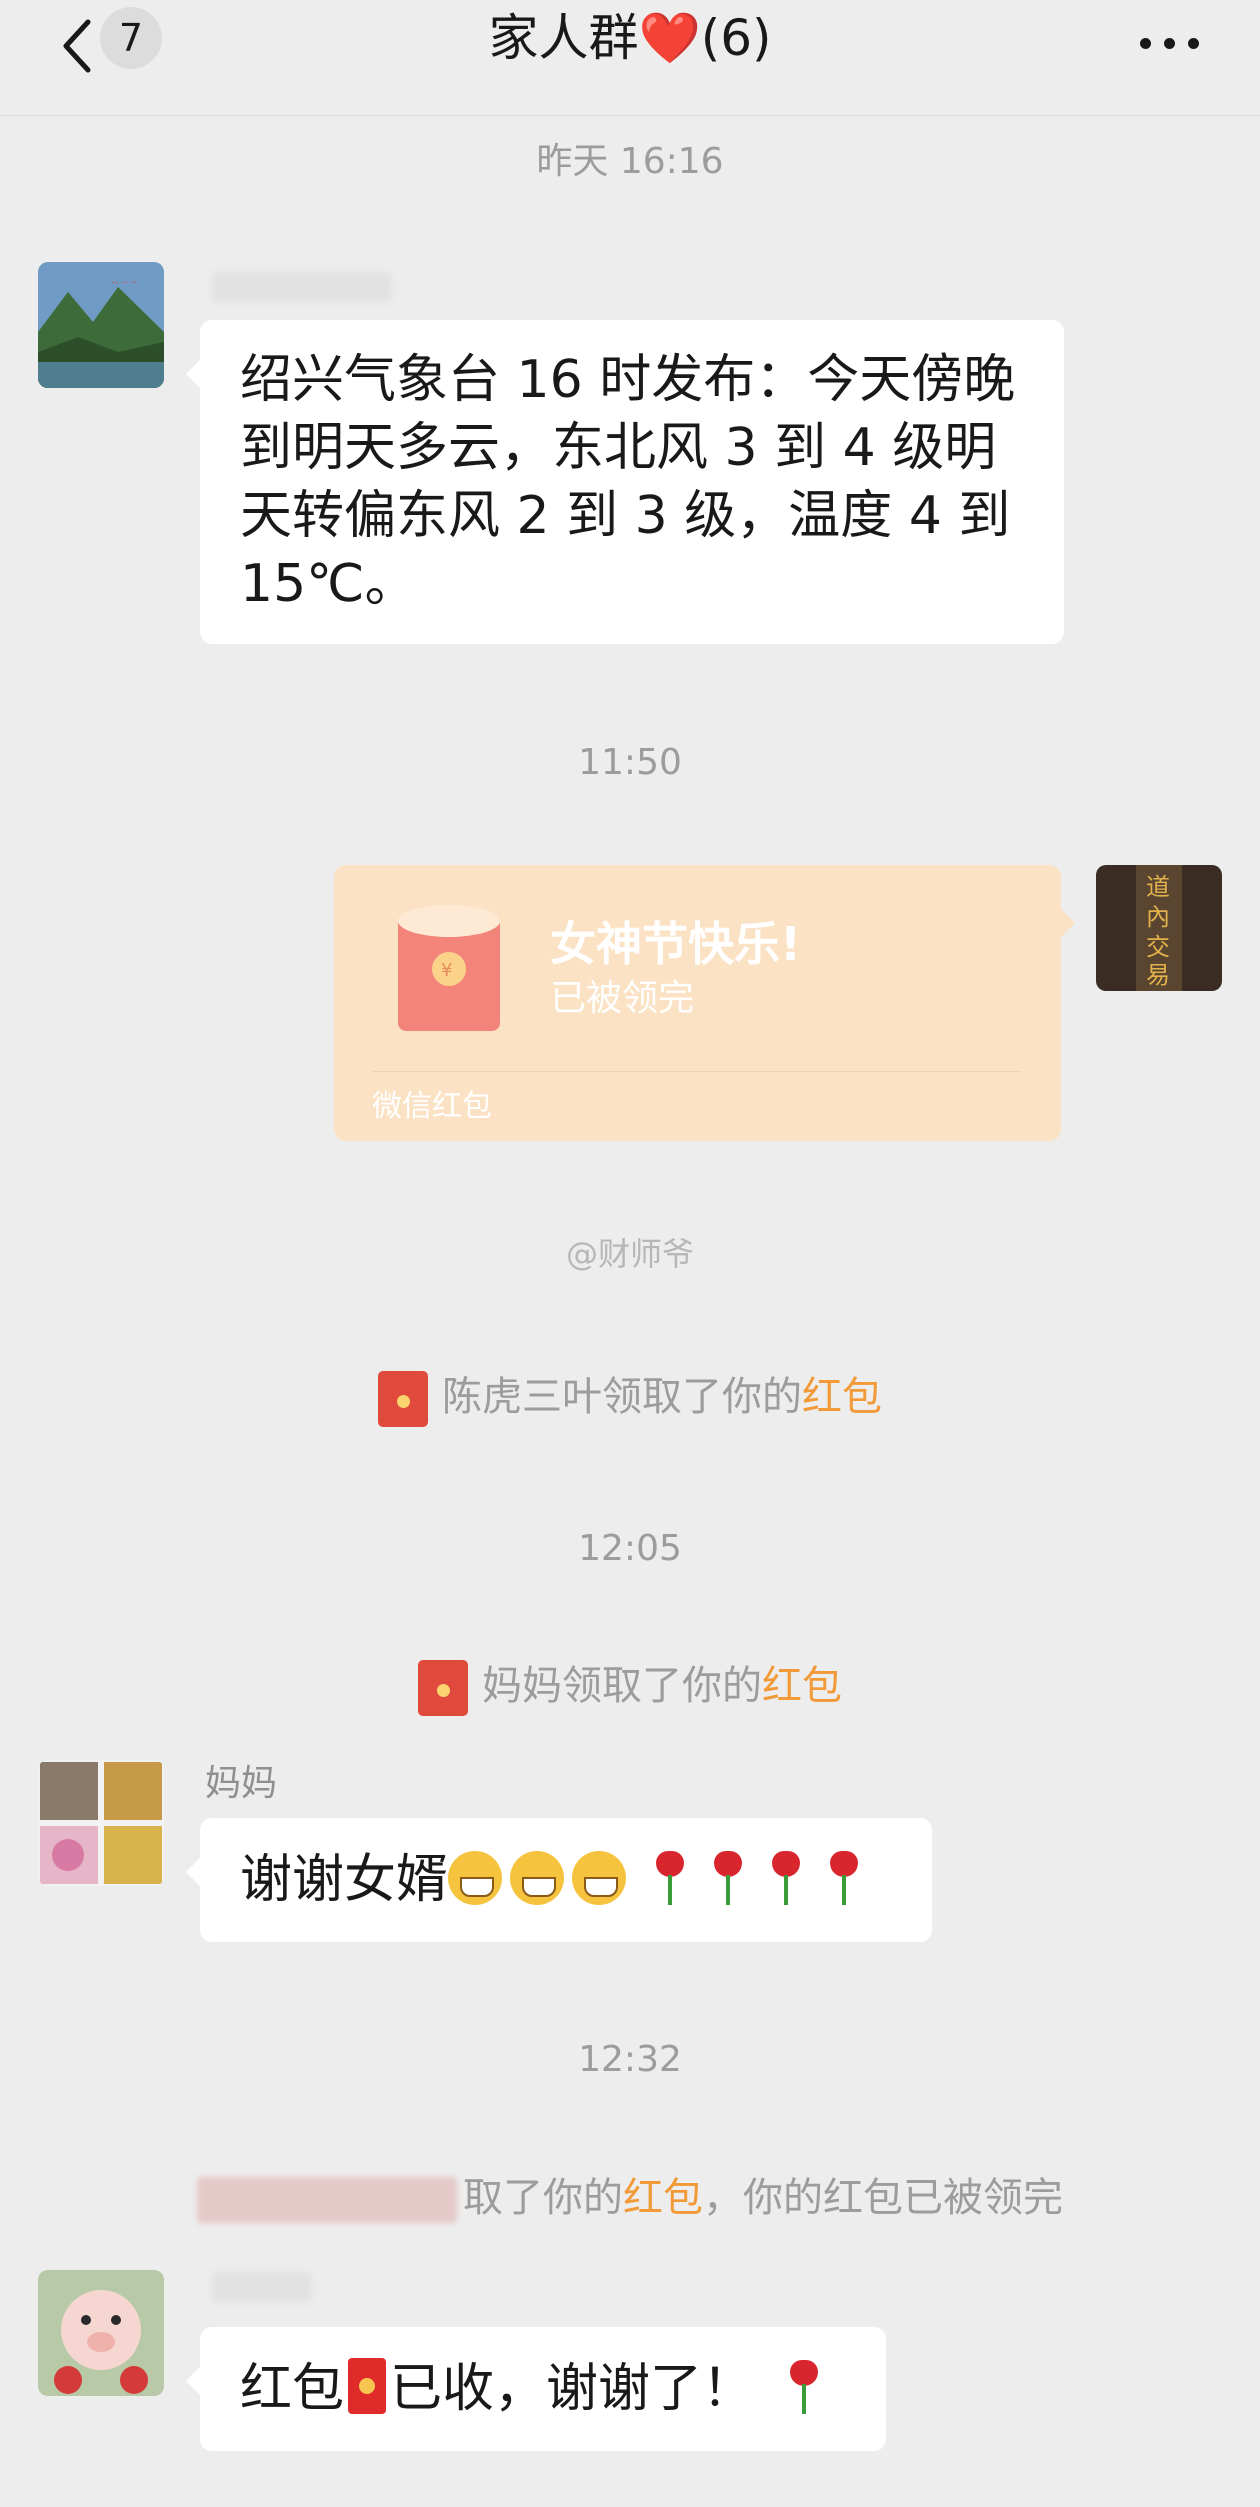  Describe the element at coordinates (367, 2386) in the screenshot. I see `red-packet-emoji-icon` at that location.